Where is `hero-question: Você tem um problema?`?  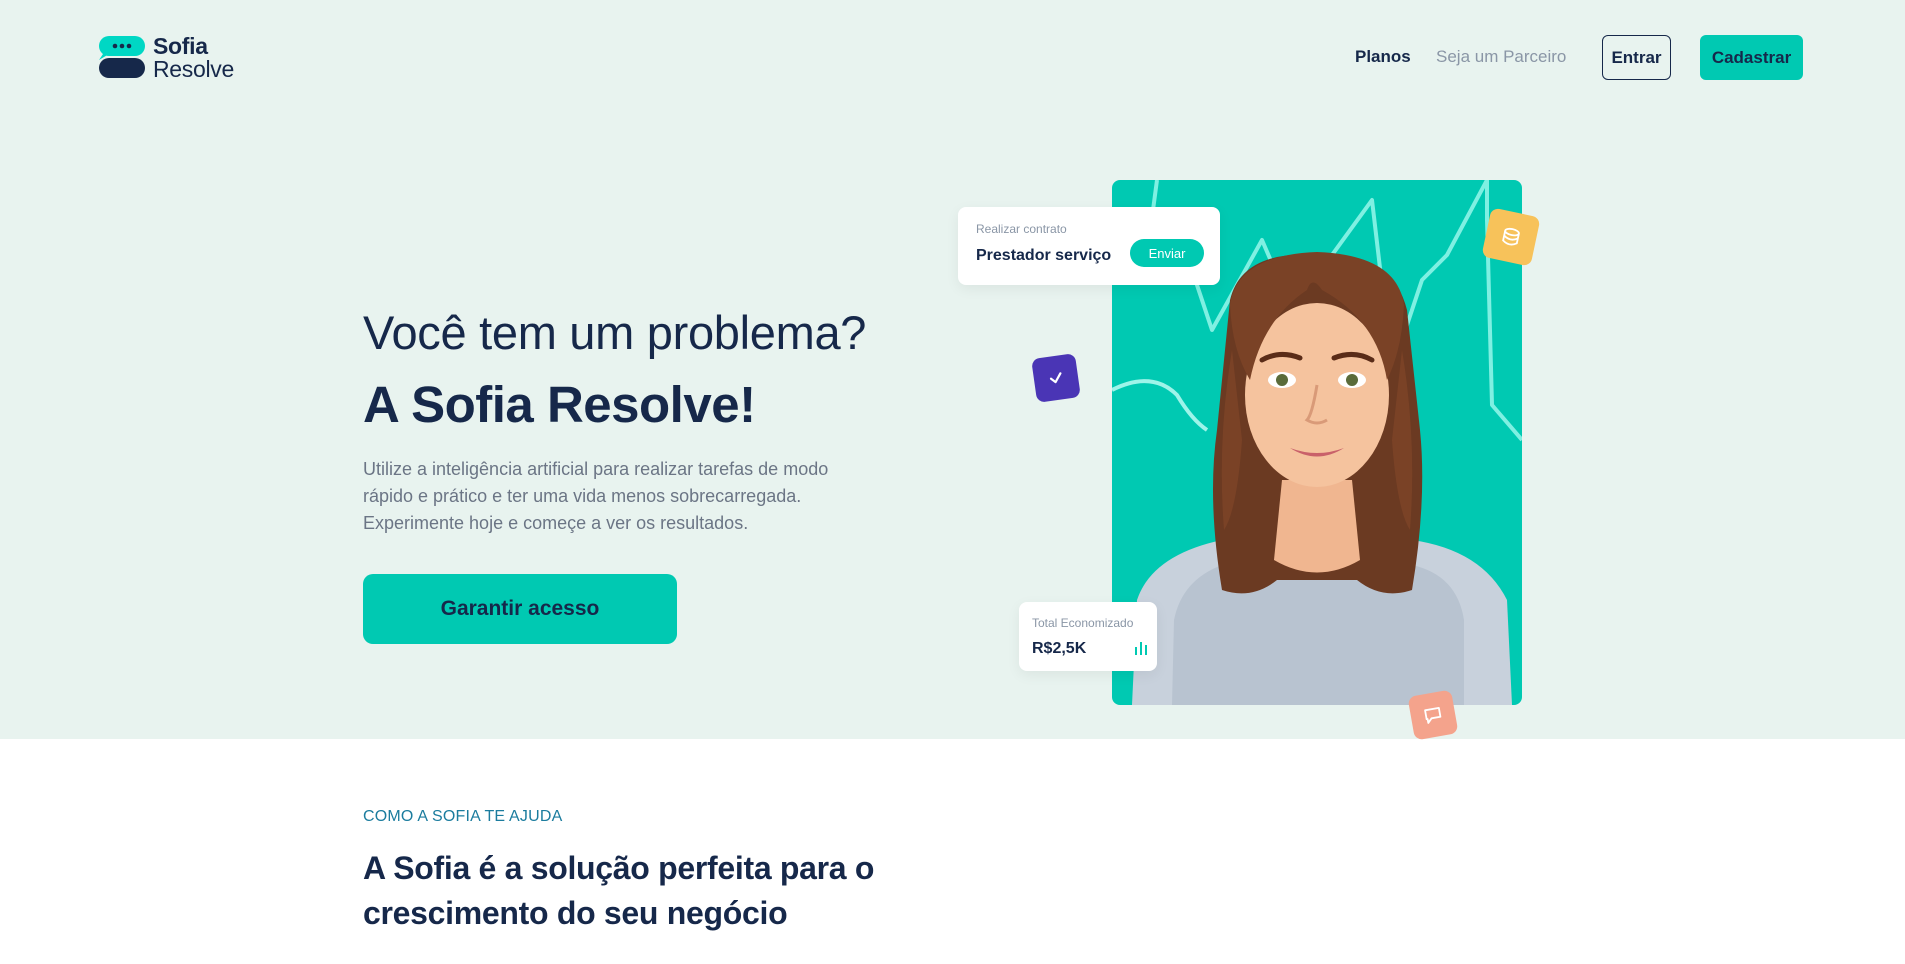 hero-question: Você tem um problema? is located at coordinates (615, 332).